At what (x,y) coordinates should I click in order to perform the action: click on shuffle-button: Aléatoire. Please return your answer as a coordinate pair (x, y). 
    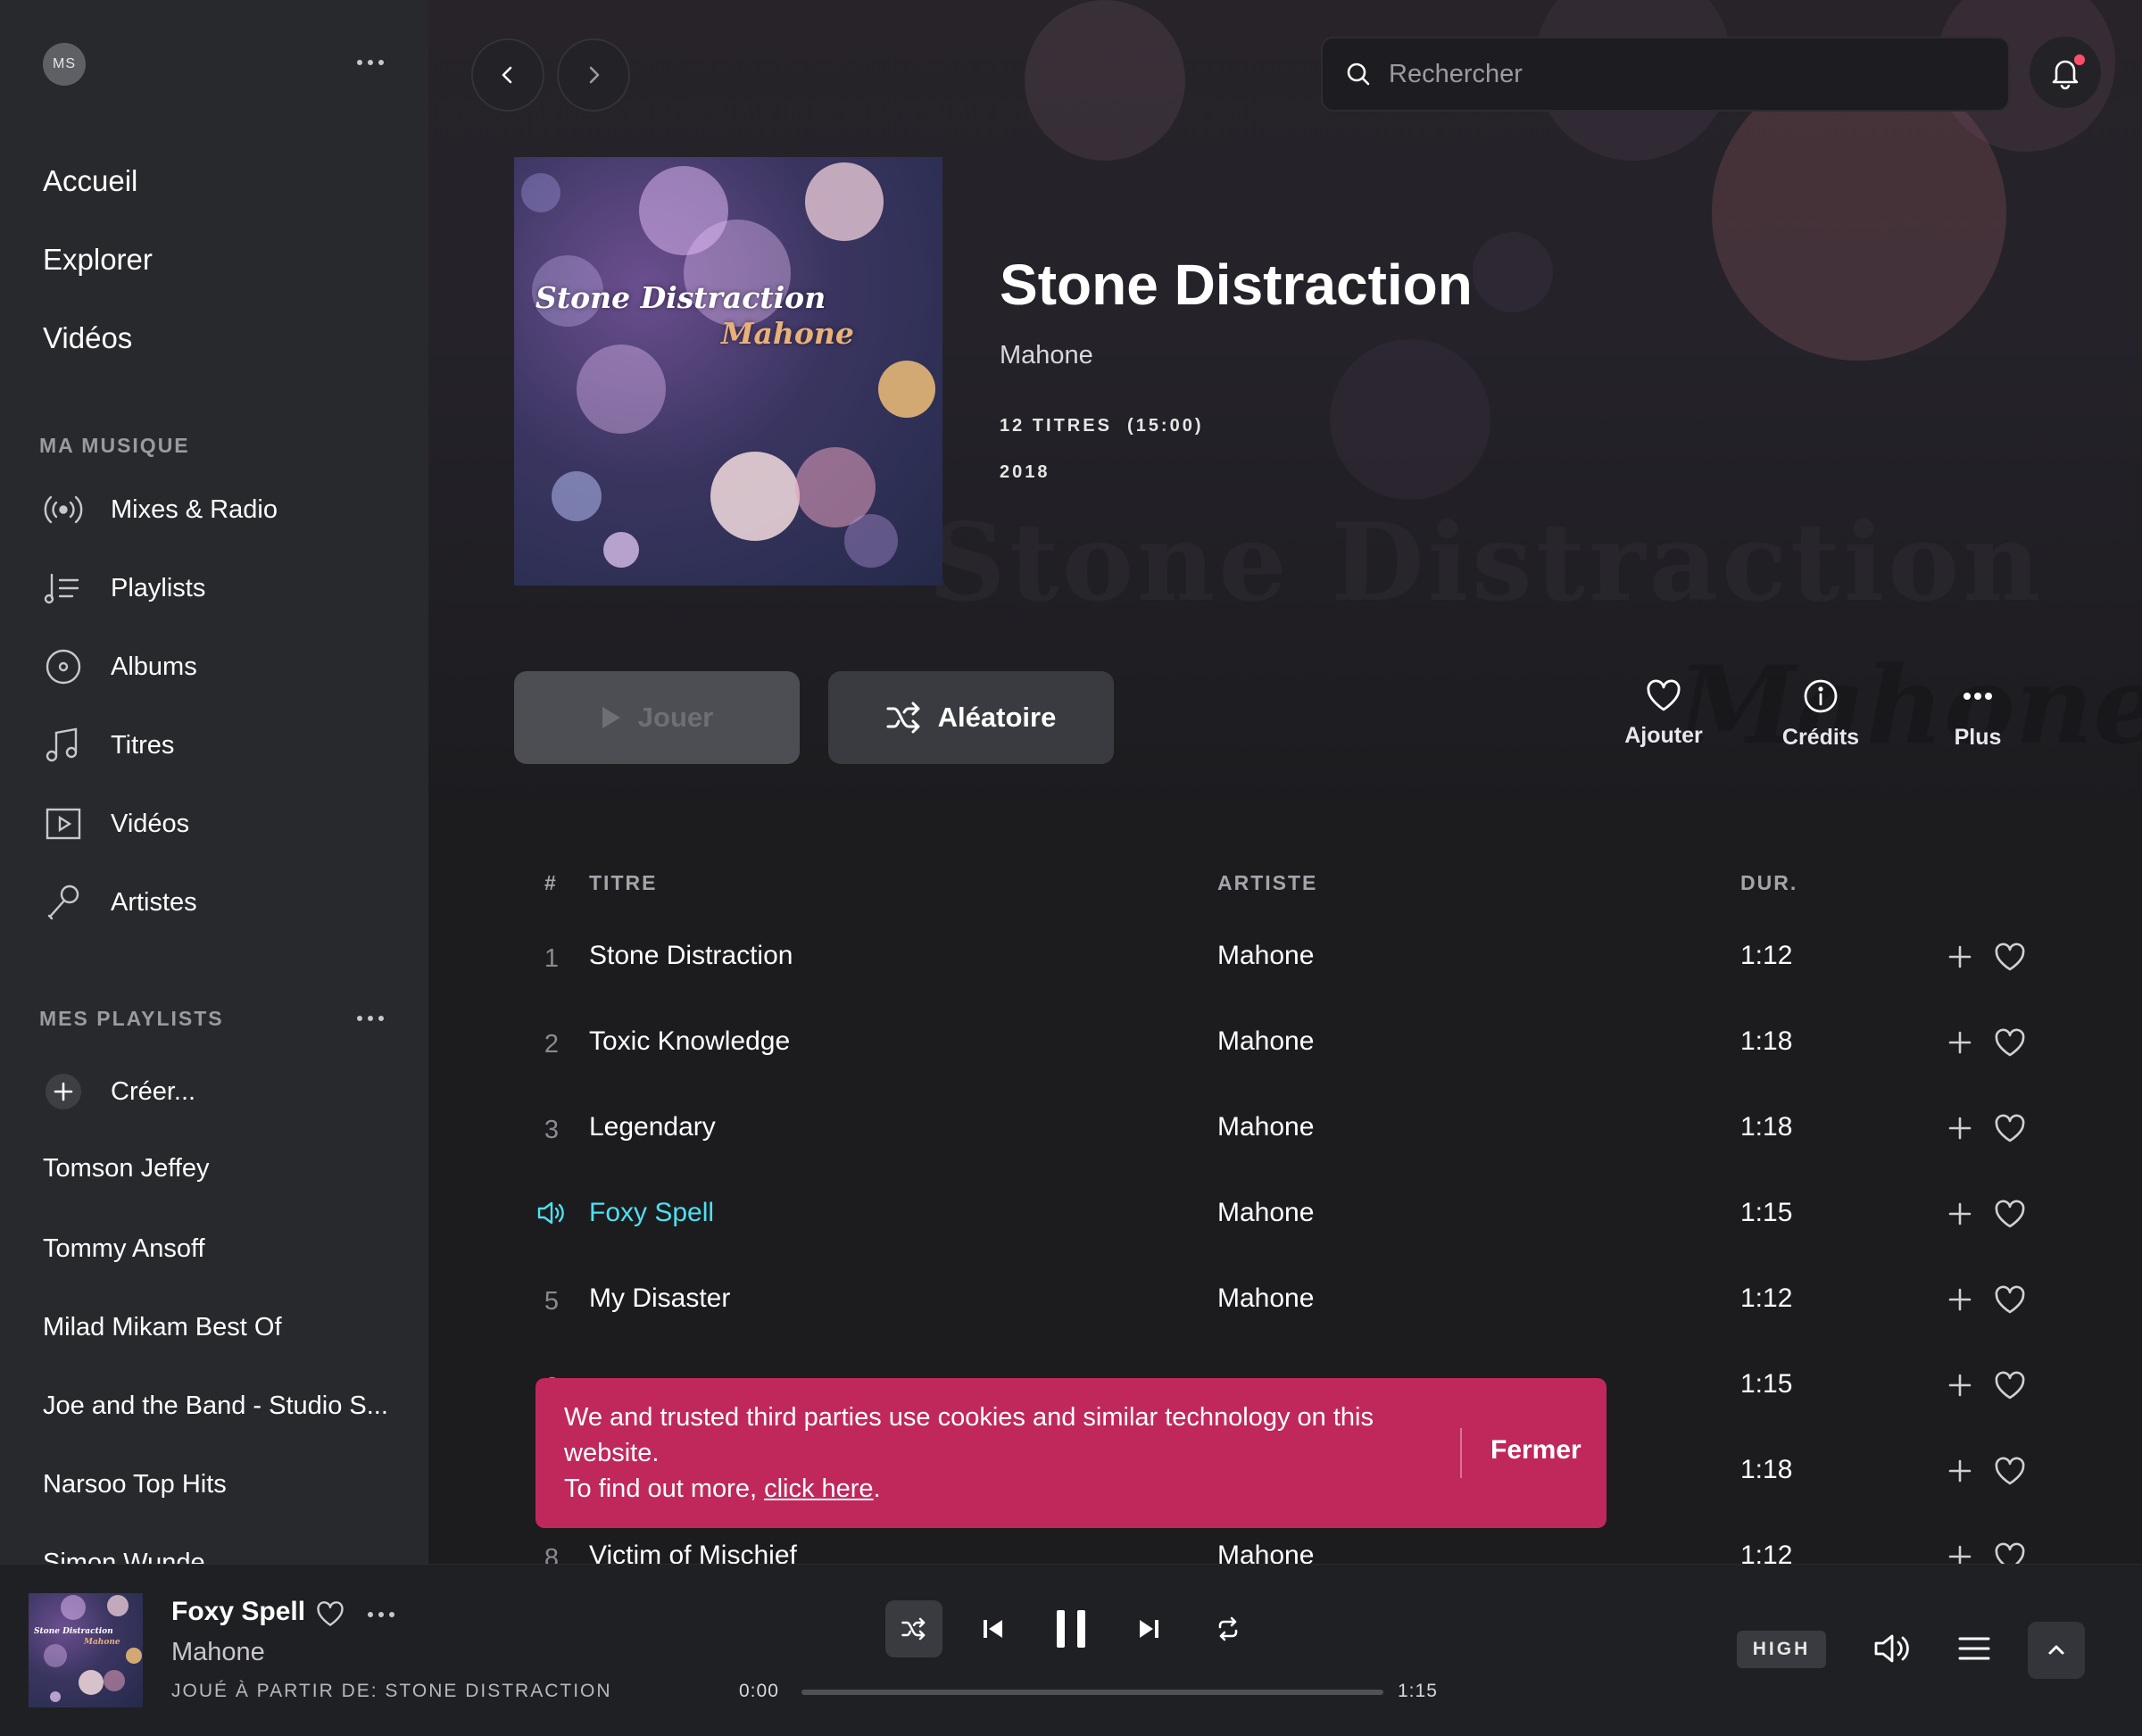
    Looking at the image, I should click on (971, 717).